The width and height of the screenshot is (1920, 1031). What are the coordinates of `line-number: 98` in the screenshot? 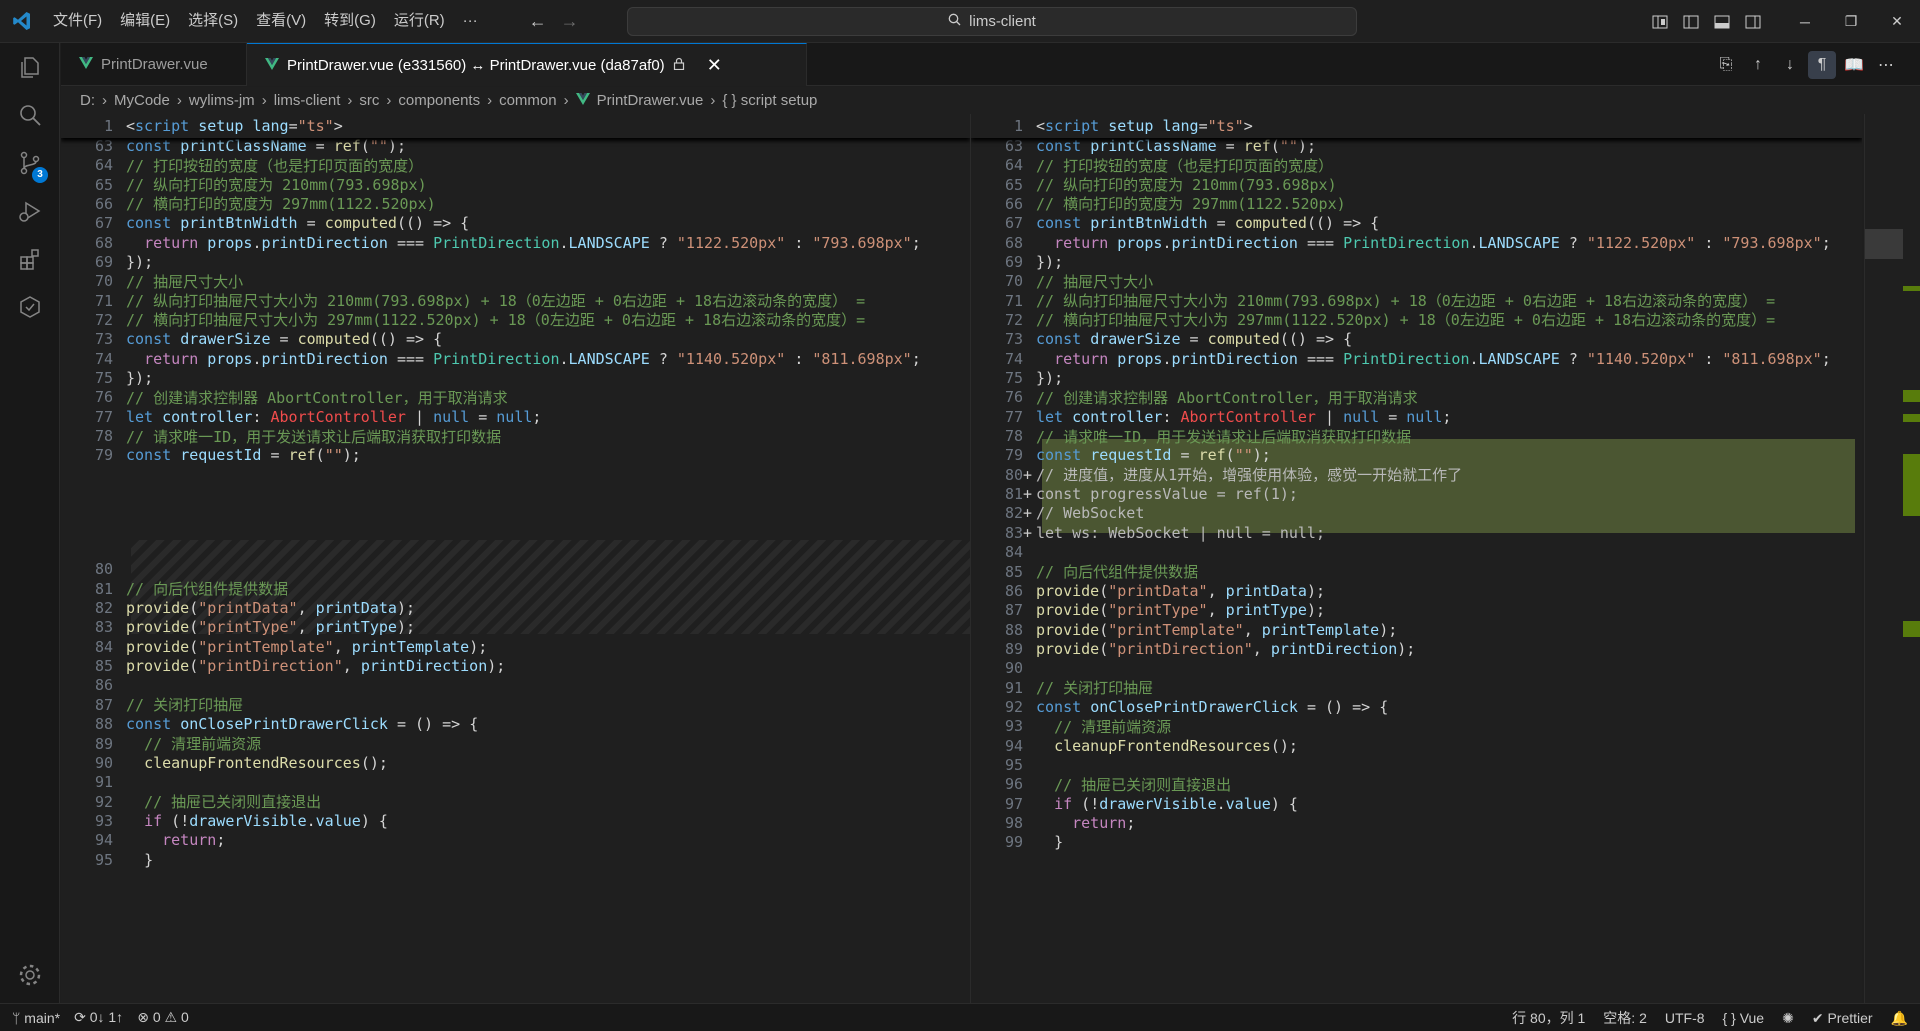 It's located at (1013, 823).